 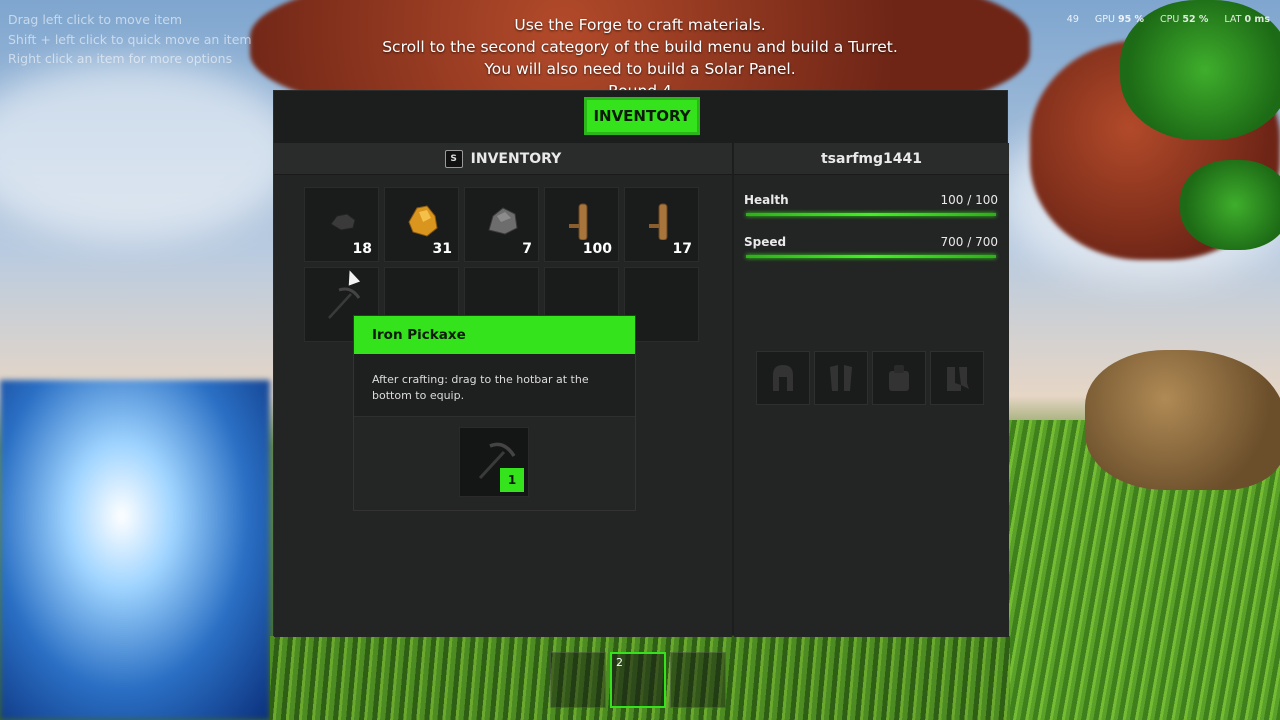 I want to click on inventory-header-label: INVENTORY, so click(x=516, y=158).